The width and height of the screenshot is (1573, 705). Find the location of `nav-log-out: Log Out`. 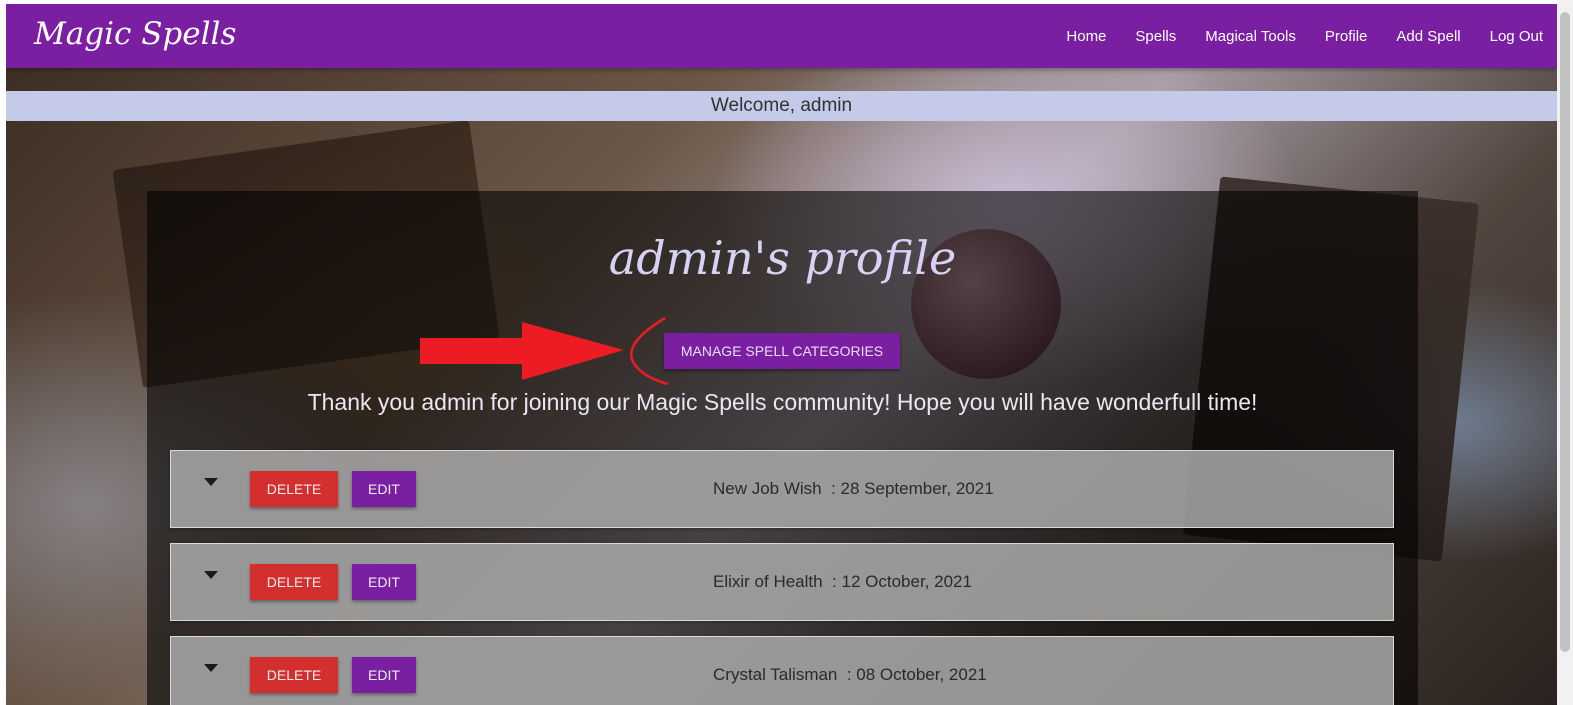

nav-log-out: Log Out is located at coordinates (1516, 36).